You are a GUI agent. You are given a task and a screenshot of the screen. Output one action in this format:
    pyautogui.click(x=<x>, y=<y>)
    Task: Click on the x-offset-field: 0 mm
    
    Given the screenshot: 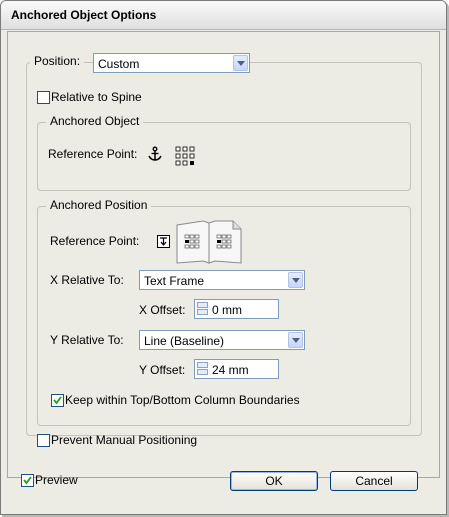 What is the action you would take?
    pyautogui.click(x=236, y=309)
    